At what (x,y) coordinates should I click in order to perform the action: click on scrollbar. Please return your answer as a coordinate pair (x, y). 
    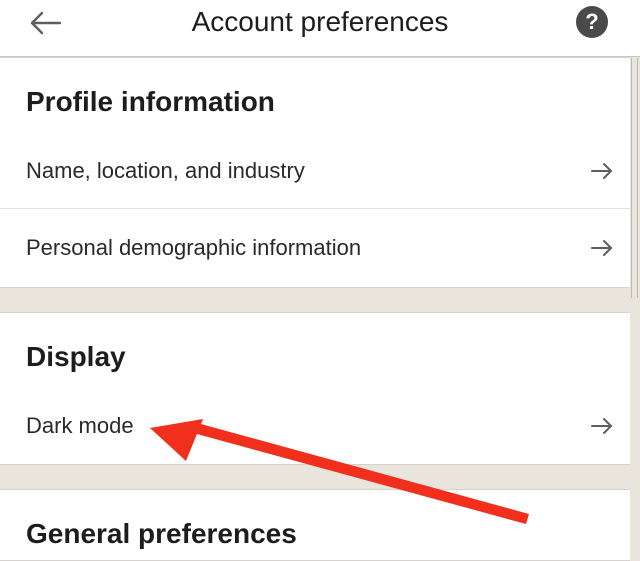
    Looking at the image, I should click on (634, 305).